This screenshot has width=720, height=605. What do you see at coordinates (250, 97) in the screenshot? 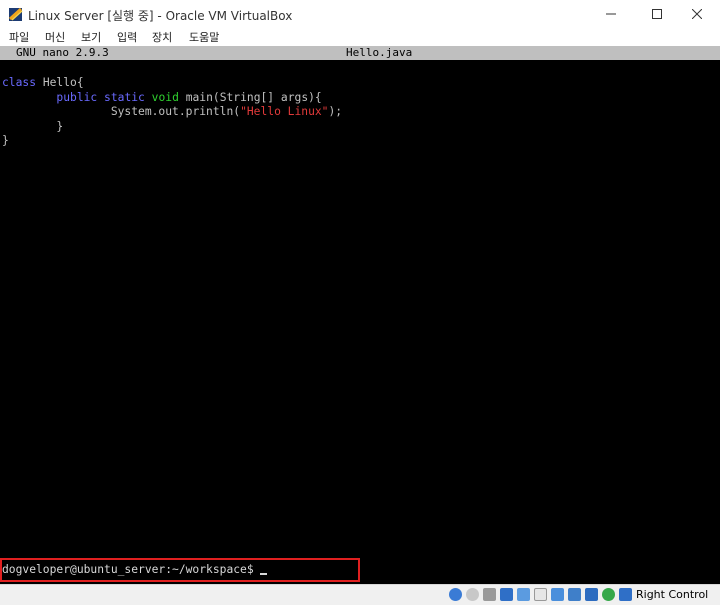
I see `code-text: main(String[] args){` at bounding box center [250, 97].